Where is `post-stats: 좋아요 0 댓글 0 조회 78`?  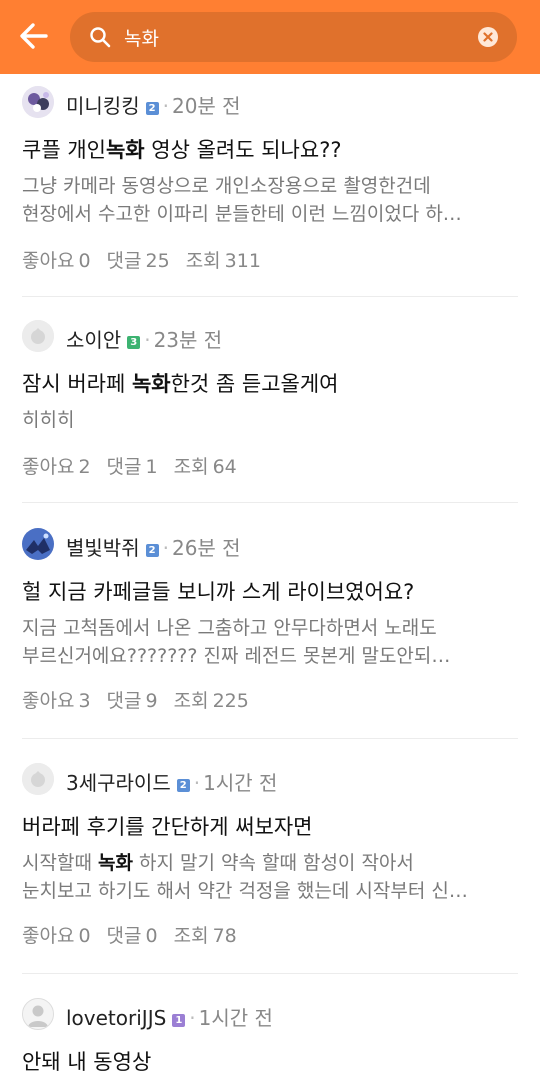 post-stats: 좋아요 0 댓글 0 조회 78 is located at coordinates (137, 934).